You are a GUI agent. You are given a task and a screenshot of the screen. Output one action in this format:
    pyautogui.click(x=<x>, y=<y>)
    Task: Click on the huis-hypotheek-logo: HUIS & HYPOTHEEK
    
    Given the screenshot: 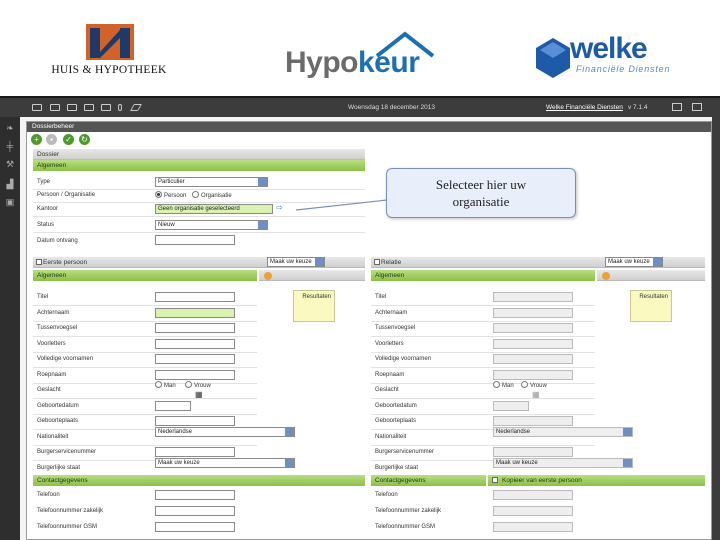 What is the action you would take?
    pyautogui.click(x=109, y=50)
    